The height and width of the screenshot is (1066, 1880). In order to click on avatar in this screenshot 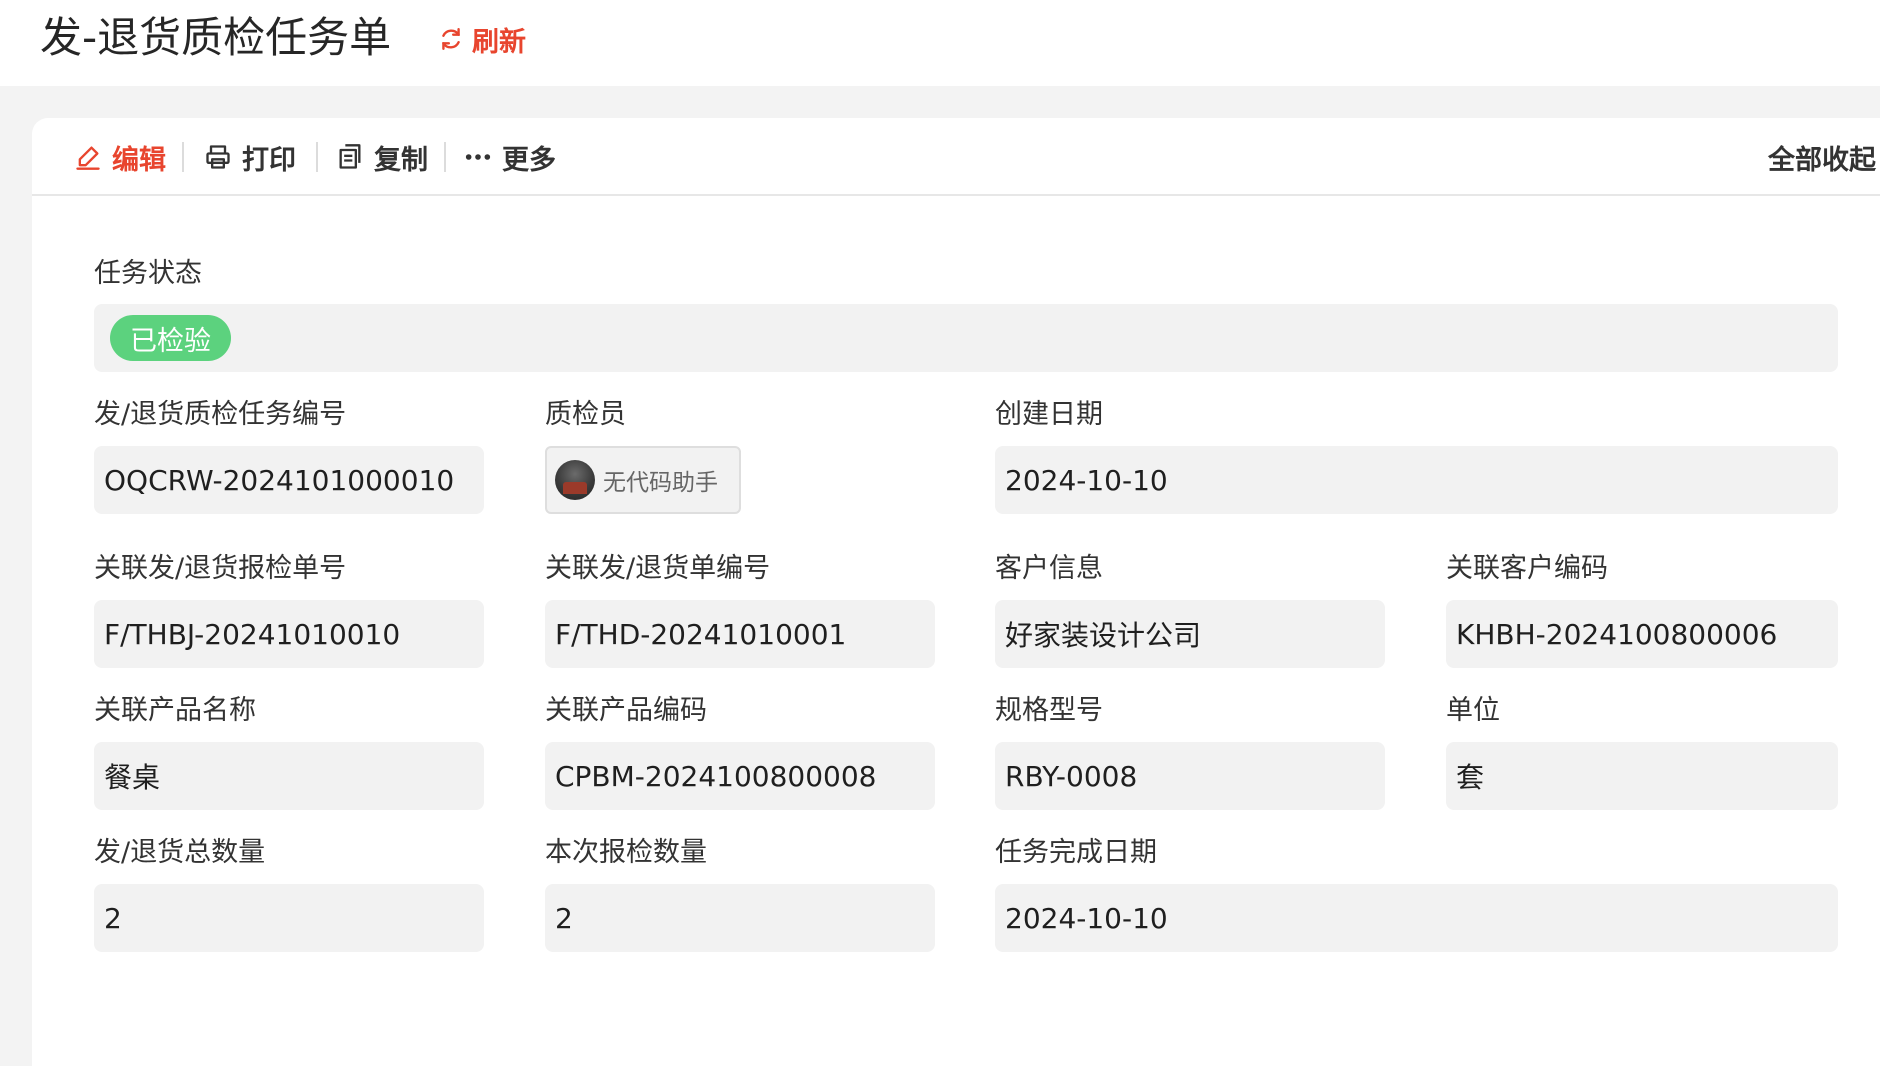, I will do `click(575, 480)`.